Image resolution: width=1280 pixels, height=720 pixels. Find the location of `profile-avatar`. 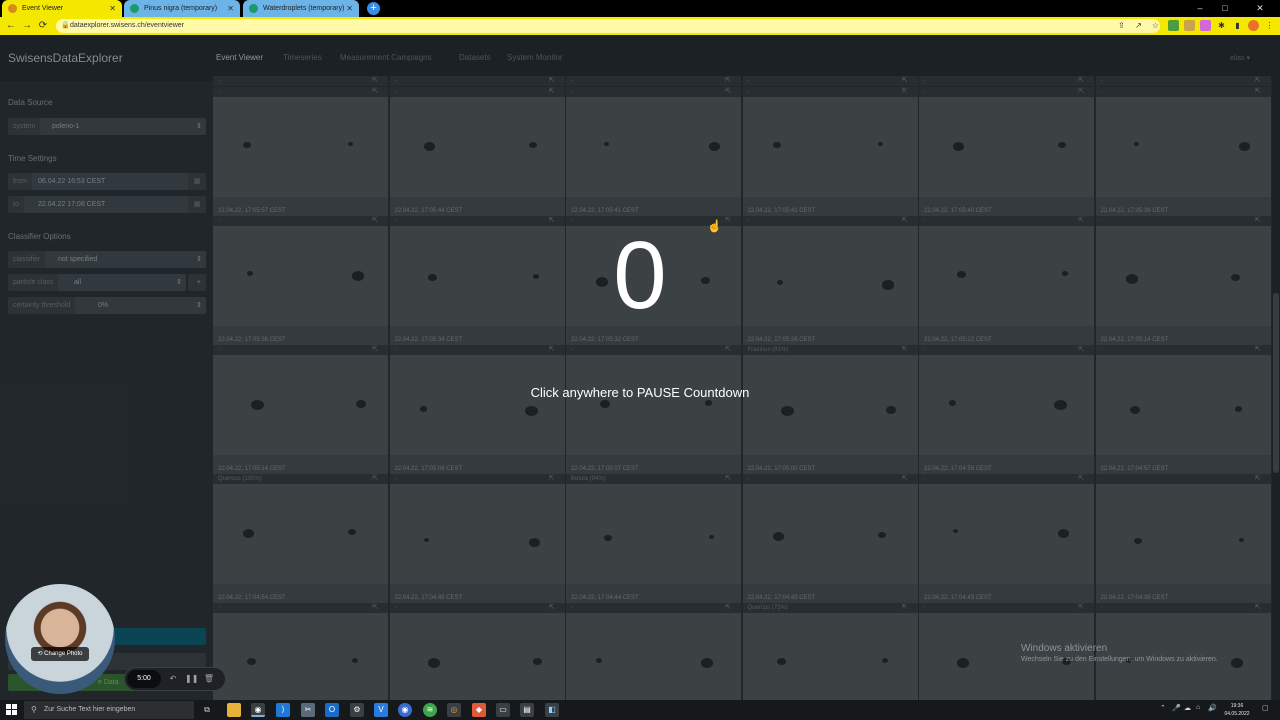

profile-avatar is located at coordinates (1253, 25).